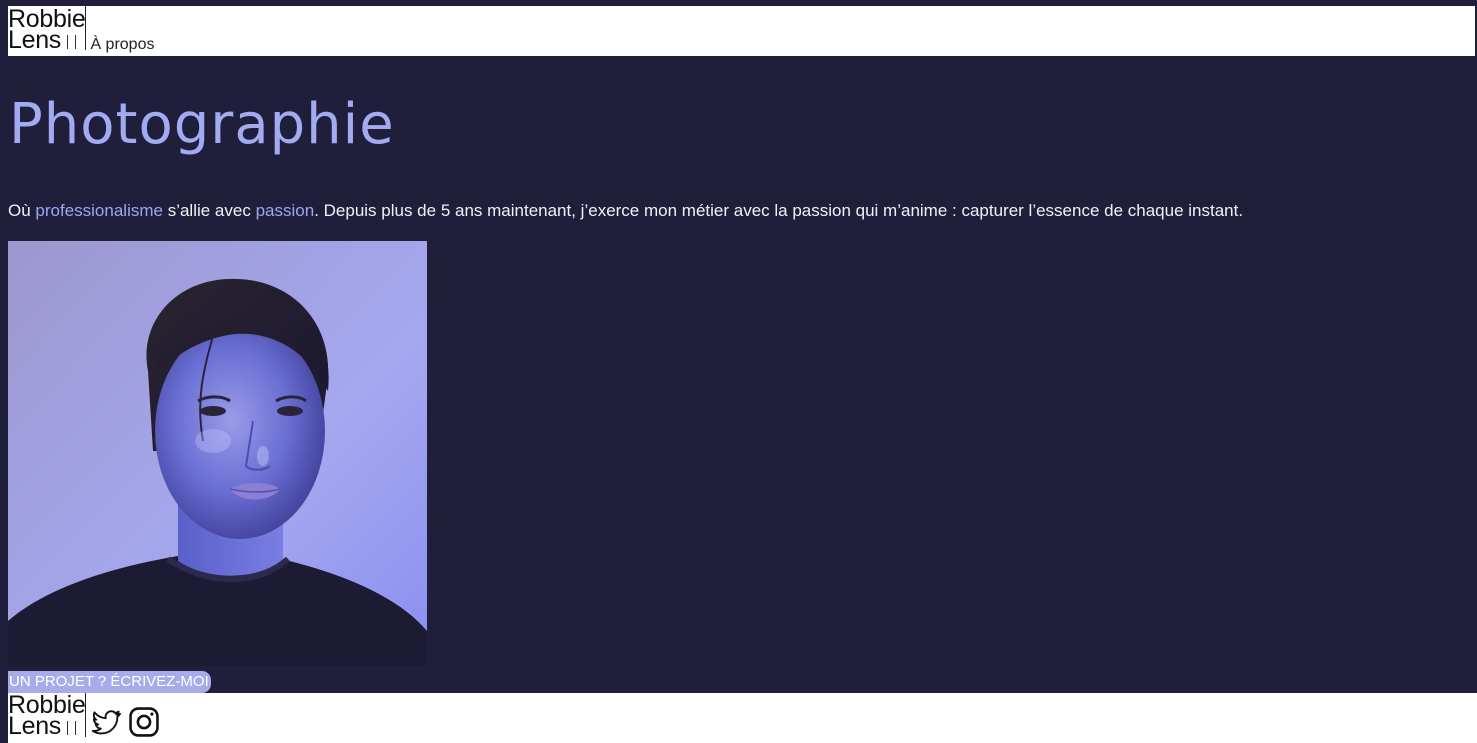 This screenshot has width=1477, height=743. What do you see at coordinates (285, 210) in the screenshot?
I see `intro-accent-passion: passion` at bounding box center [285, 210].